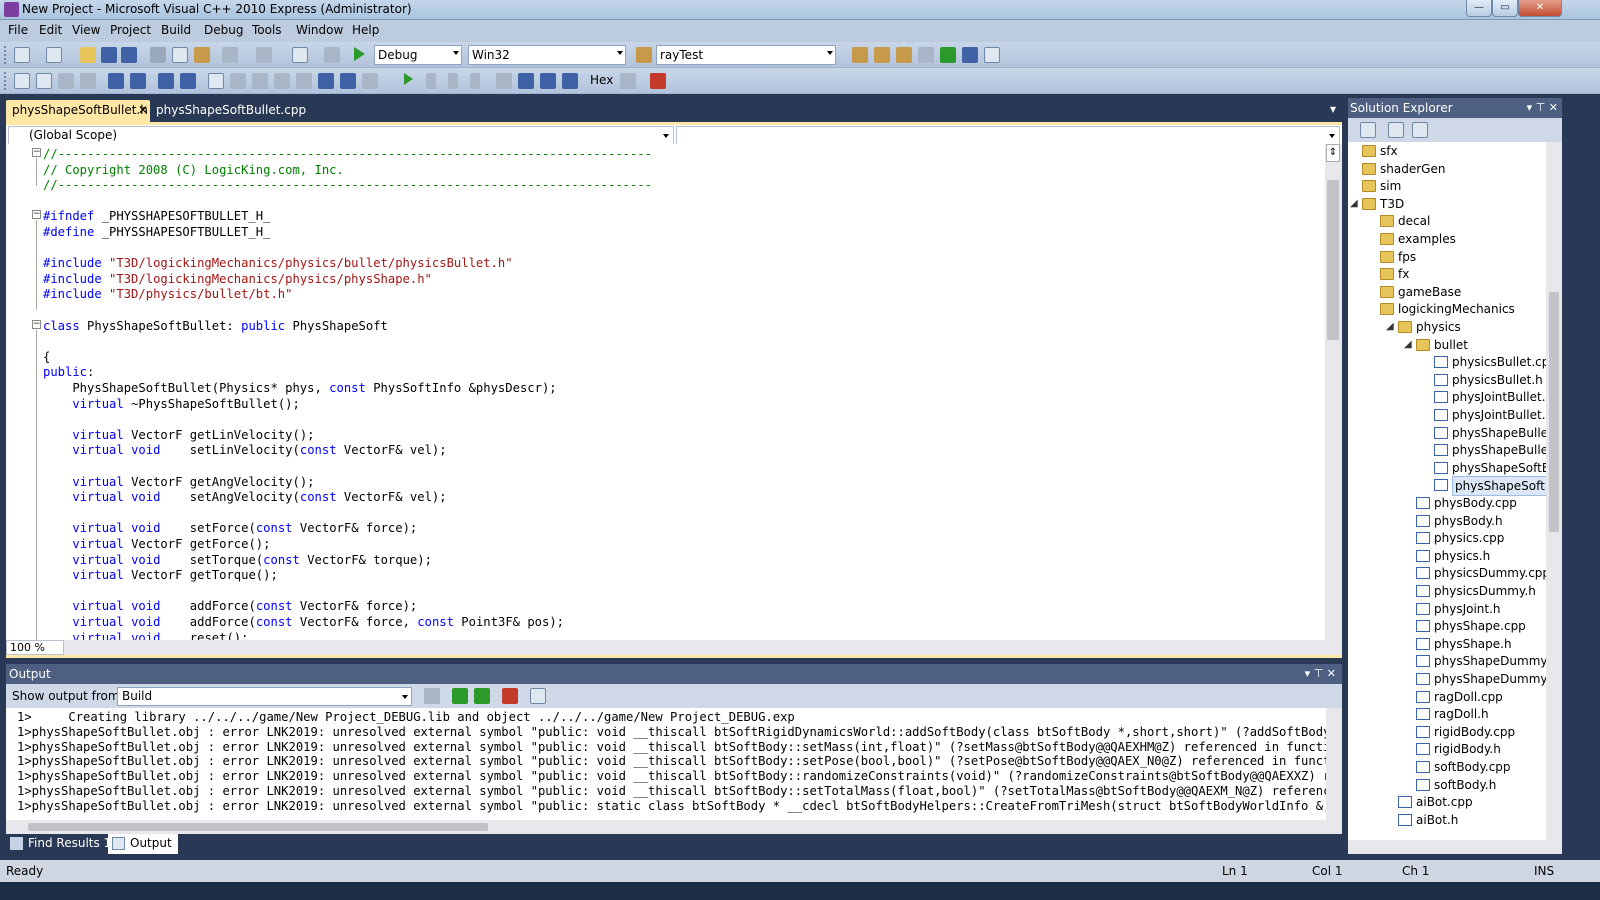 This screenshot has height=900, width=1600. What do you see at coordinates (904, 55) in the screenshot?
I see `toolbox-icon` at bounding box center [904, 55].